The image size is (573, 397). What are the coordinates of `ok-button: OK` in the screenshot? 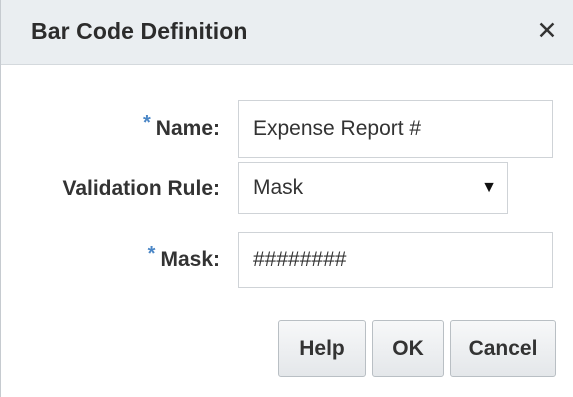 It's located at (408, 348).